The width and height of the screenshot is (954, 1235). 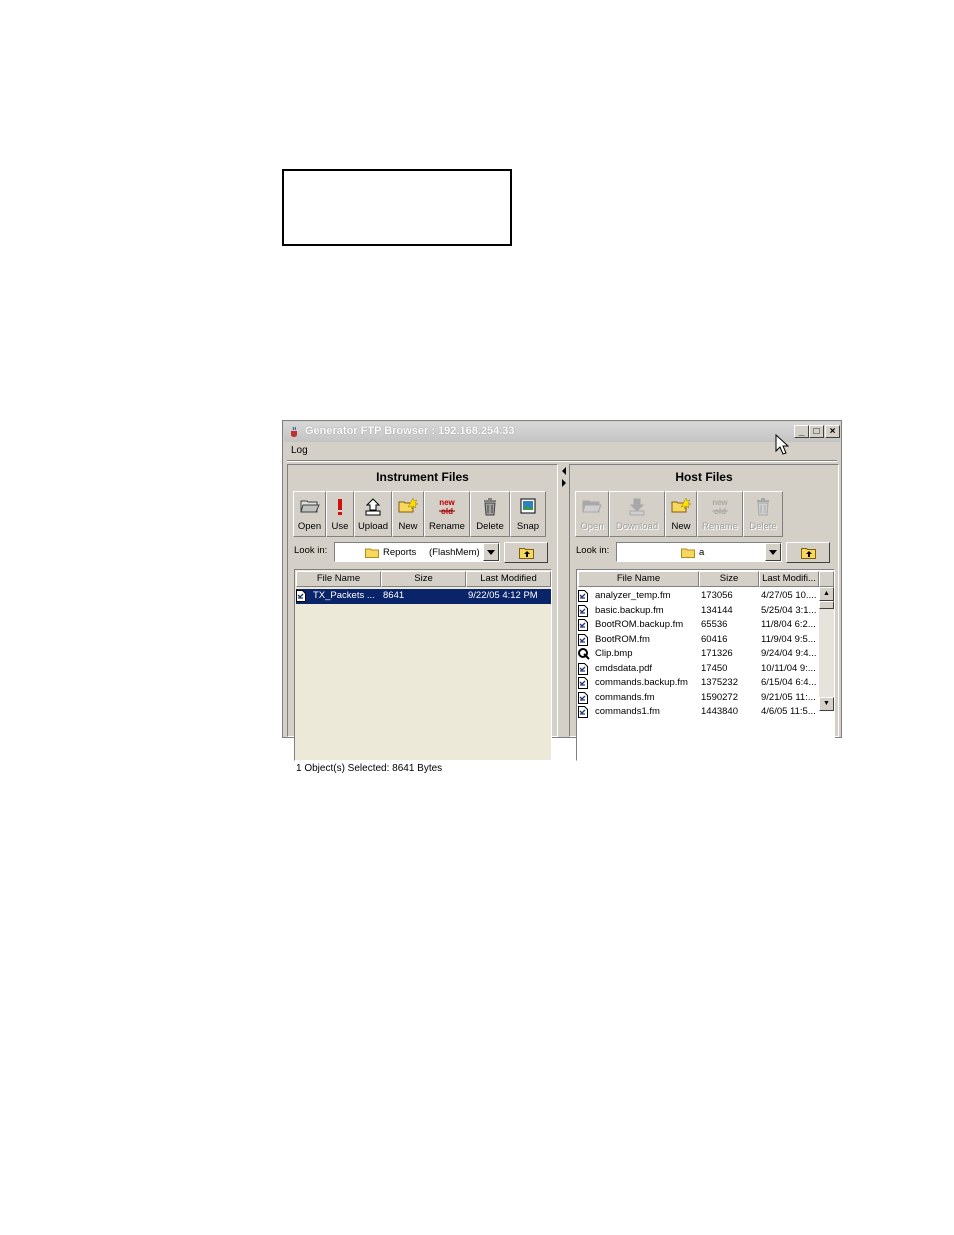 I want to click on instrument-rename-label: Rename, so click(x=447, y=526).